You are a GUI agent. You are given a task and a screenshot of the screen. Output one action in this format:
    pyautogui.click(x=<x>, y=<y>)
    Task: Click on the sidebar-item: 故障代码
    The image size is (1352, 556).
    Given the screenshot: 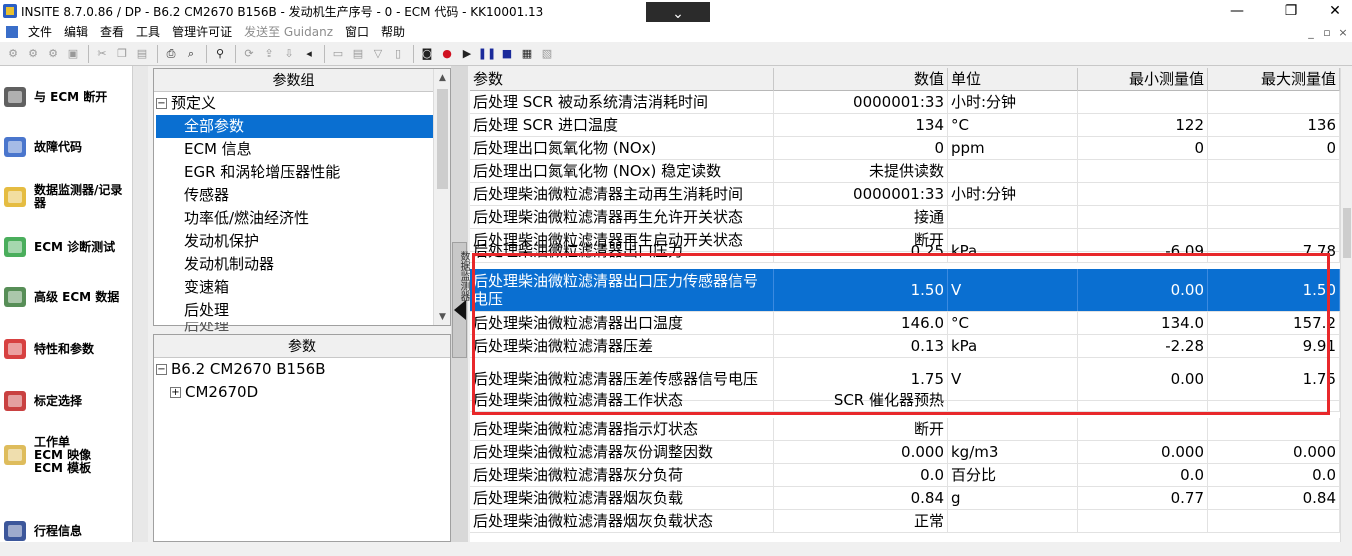 What is the action you would take?
    pyautogui.click(x=66, y=147)
    